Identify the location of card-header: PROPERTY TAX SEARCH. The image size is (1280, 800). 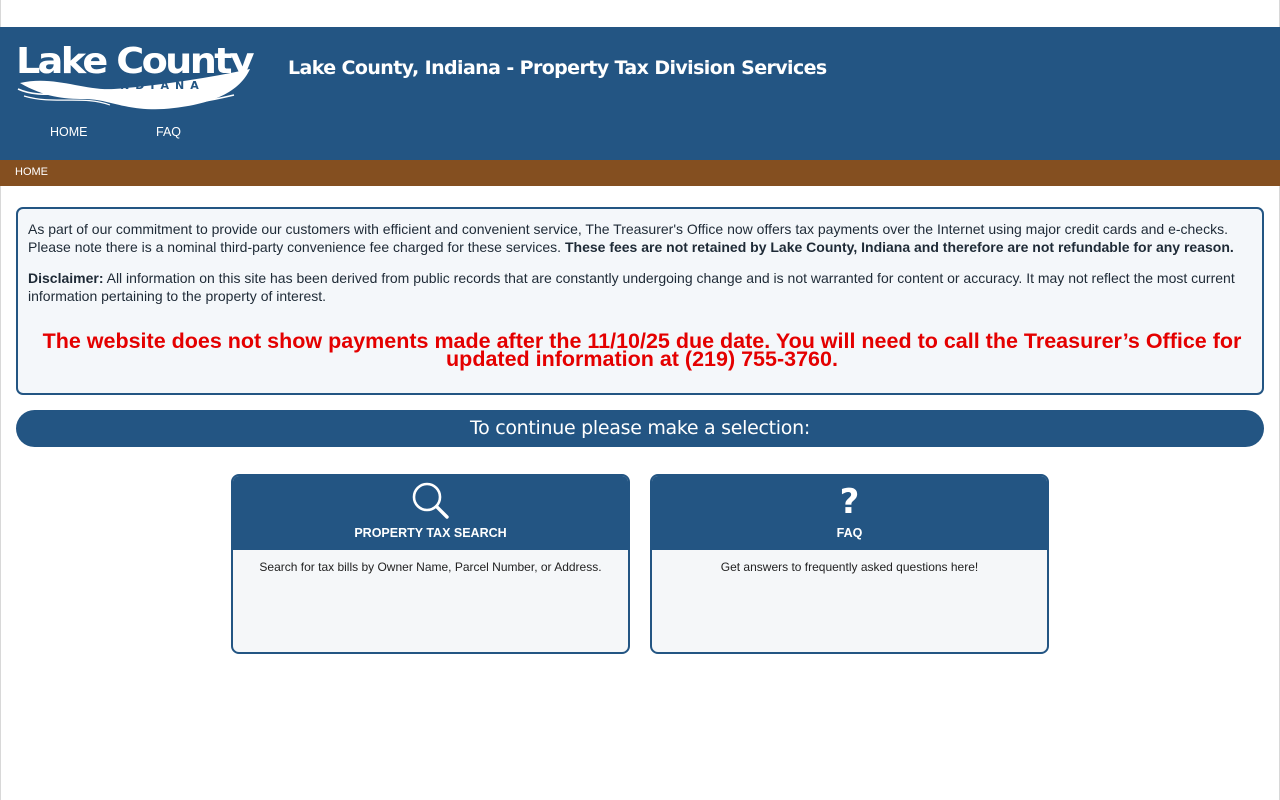
(430, 513).